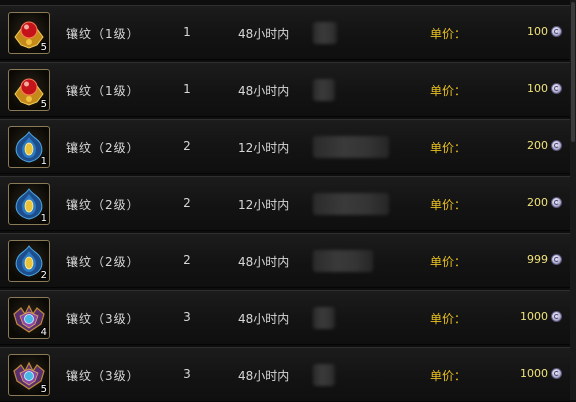 The image size is (576, 402). I want to click on stack-count: 2, so click(43, 275).